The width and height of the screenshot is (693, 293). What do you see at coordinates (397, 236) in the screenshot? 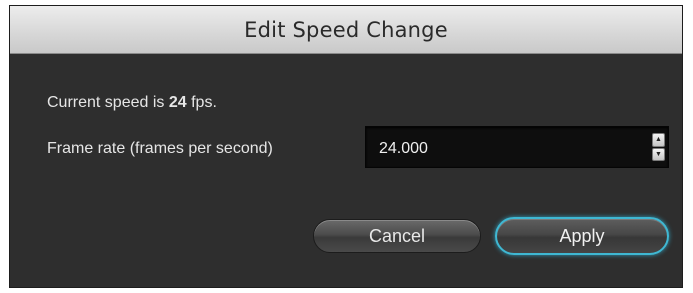
I see `cancel-button: Cancel` at bounding box center [397, 236].